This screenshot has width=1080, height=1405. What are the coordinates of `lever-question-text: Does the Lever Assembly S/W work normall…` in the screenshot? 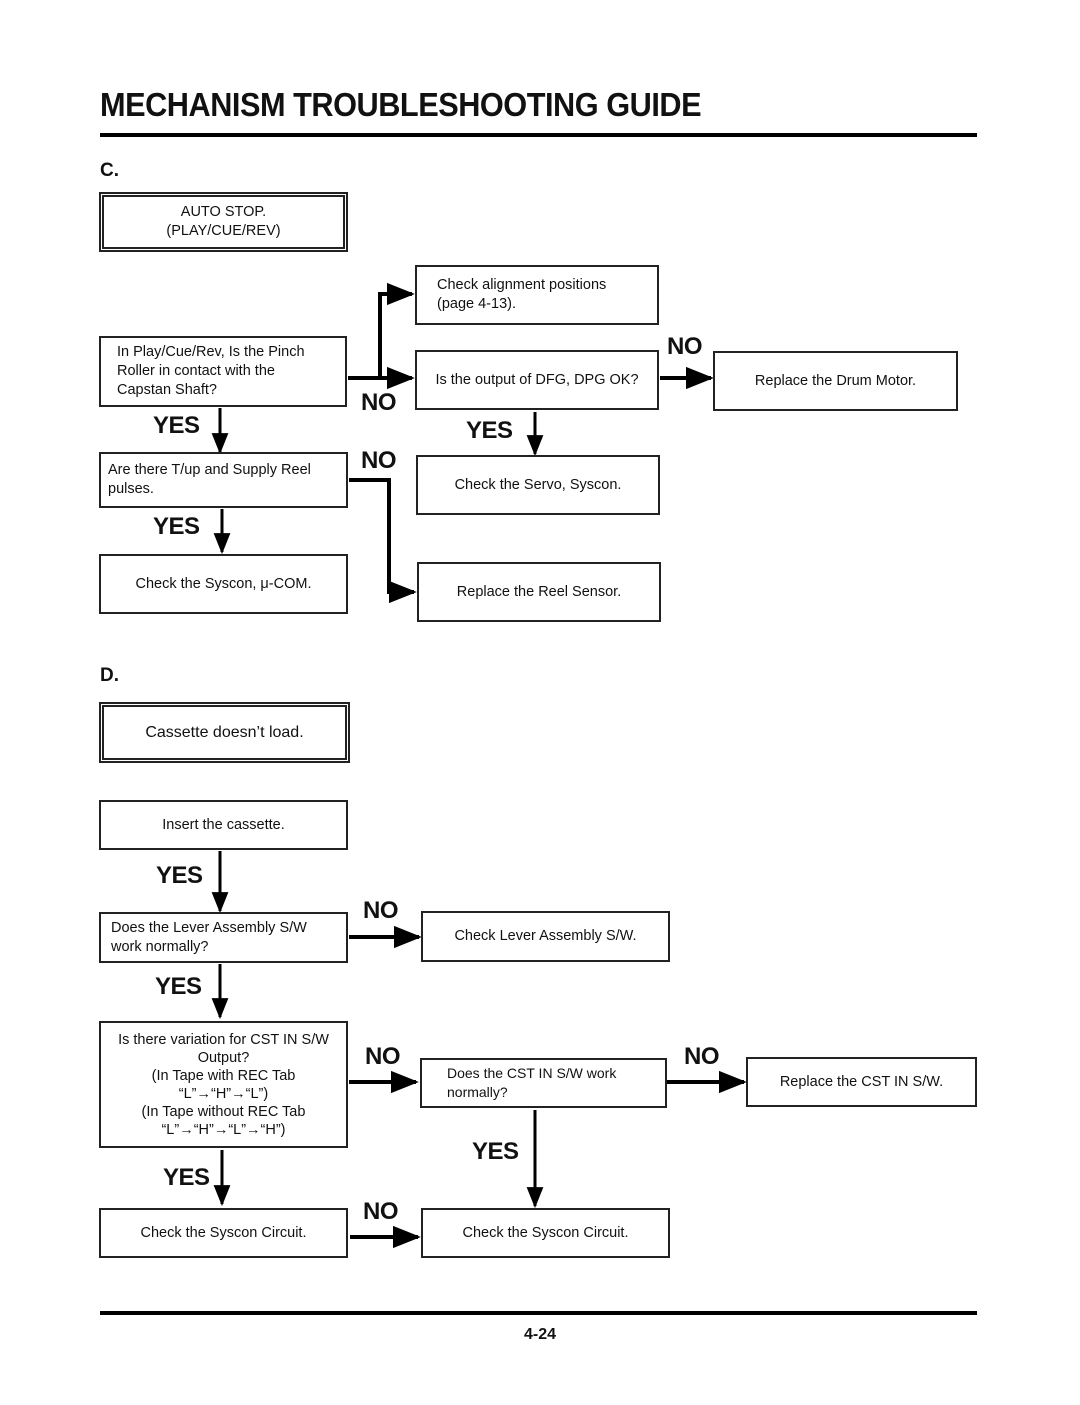 It's located at (209, 937).